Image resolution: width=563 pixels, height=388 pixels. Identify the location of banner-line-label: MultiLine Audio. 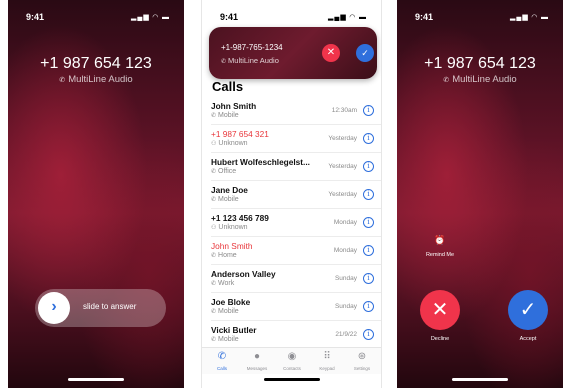
(253, 60).